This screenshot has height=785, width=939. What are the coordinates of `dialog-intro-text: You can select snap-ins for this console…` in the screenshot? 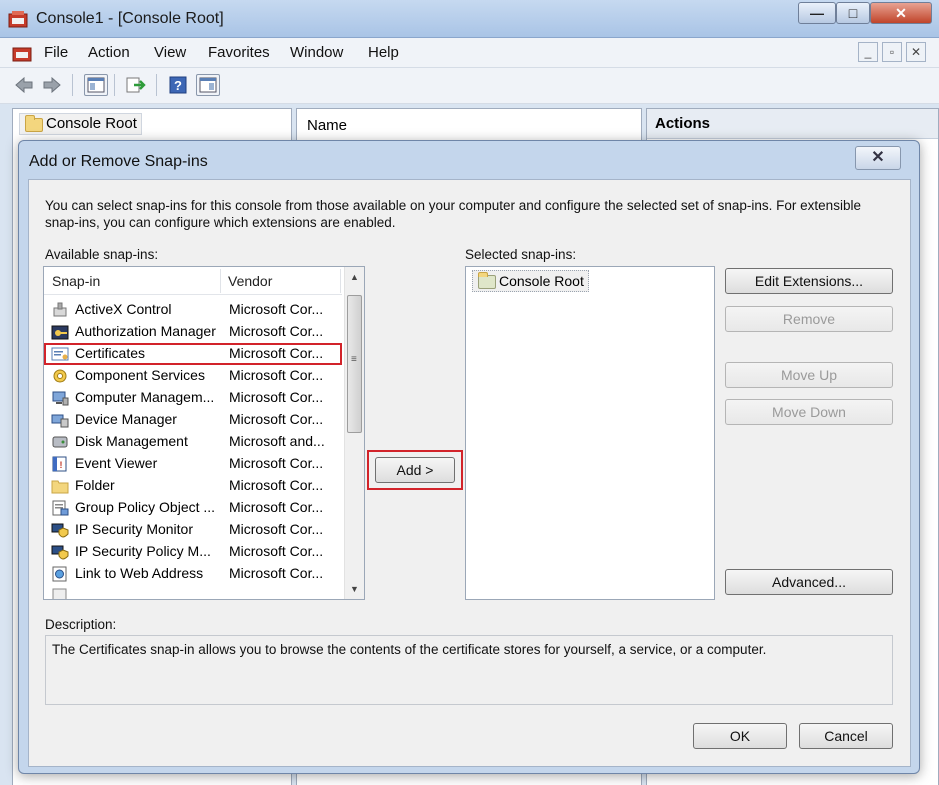 It's located at (453, 214).